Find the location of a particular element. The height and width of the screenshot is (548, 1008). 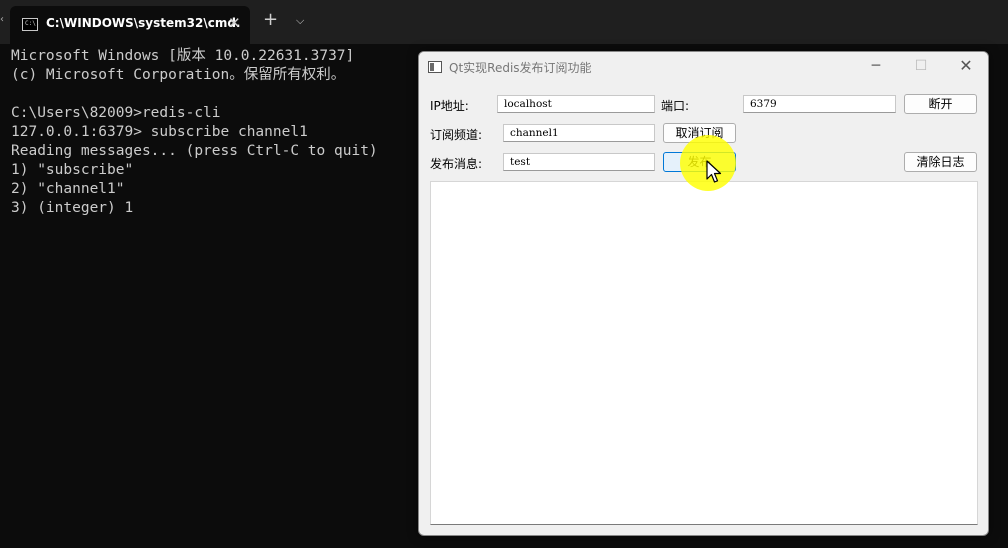

terminal-line: 2) "channel1" is located at coordinates (68, 189).